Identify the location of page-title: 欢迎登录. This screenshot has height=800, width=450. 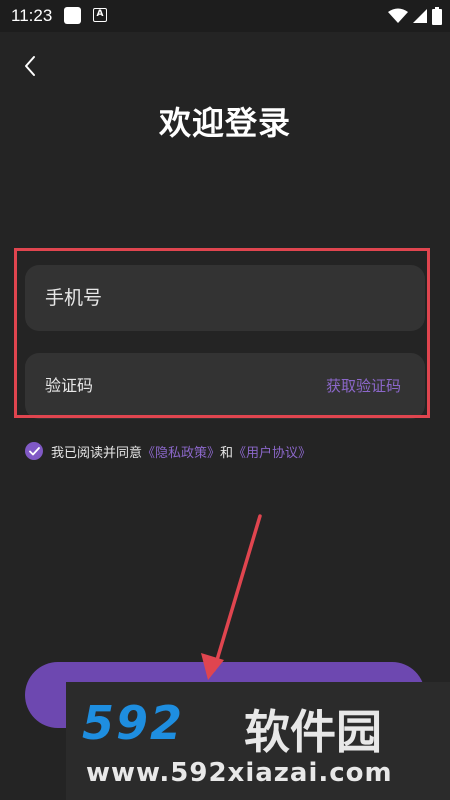
(224, 123).